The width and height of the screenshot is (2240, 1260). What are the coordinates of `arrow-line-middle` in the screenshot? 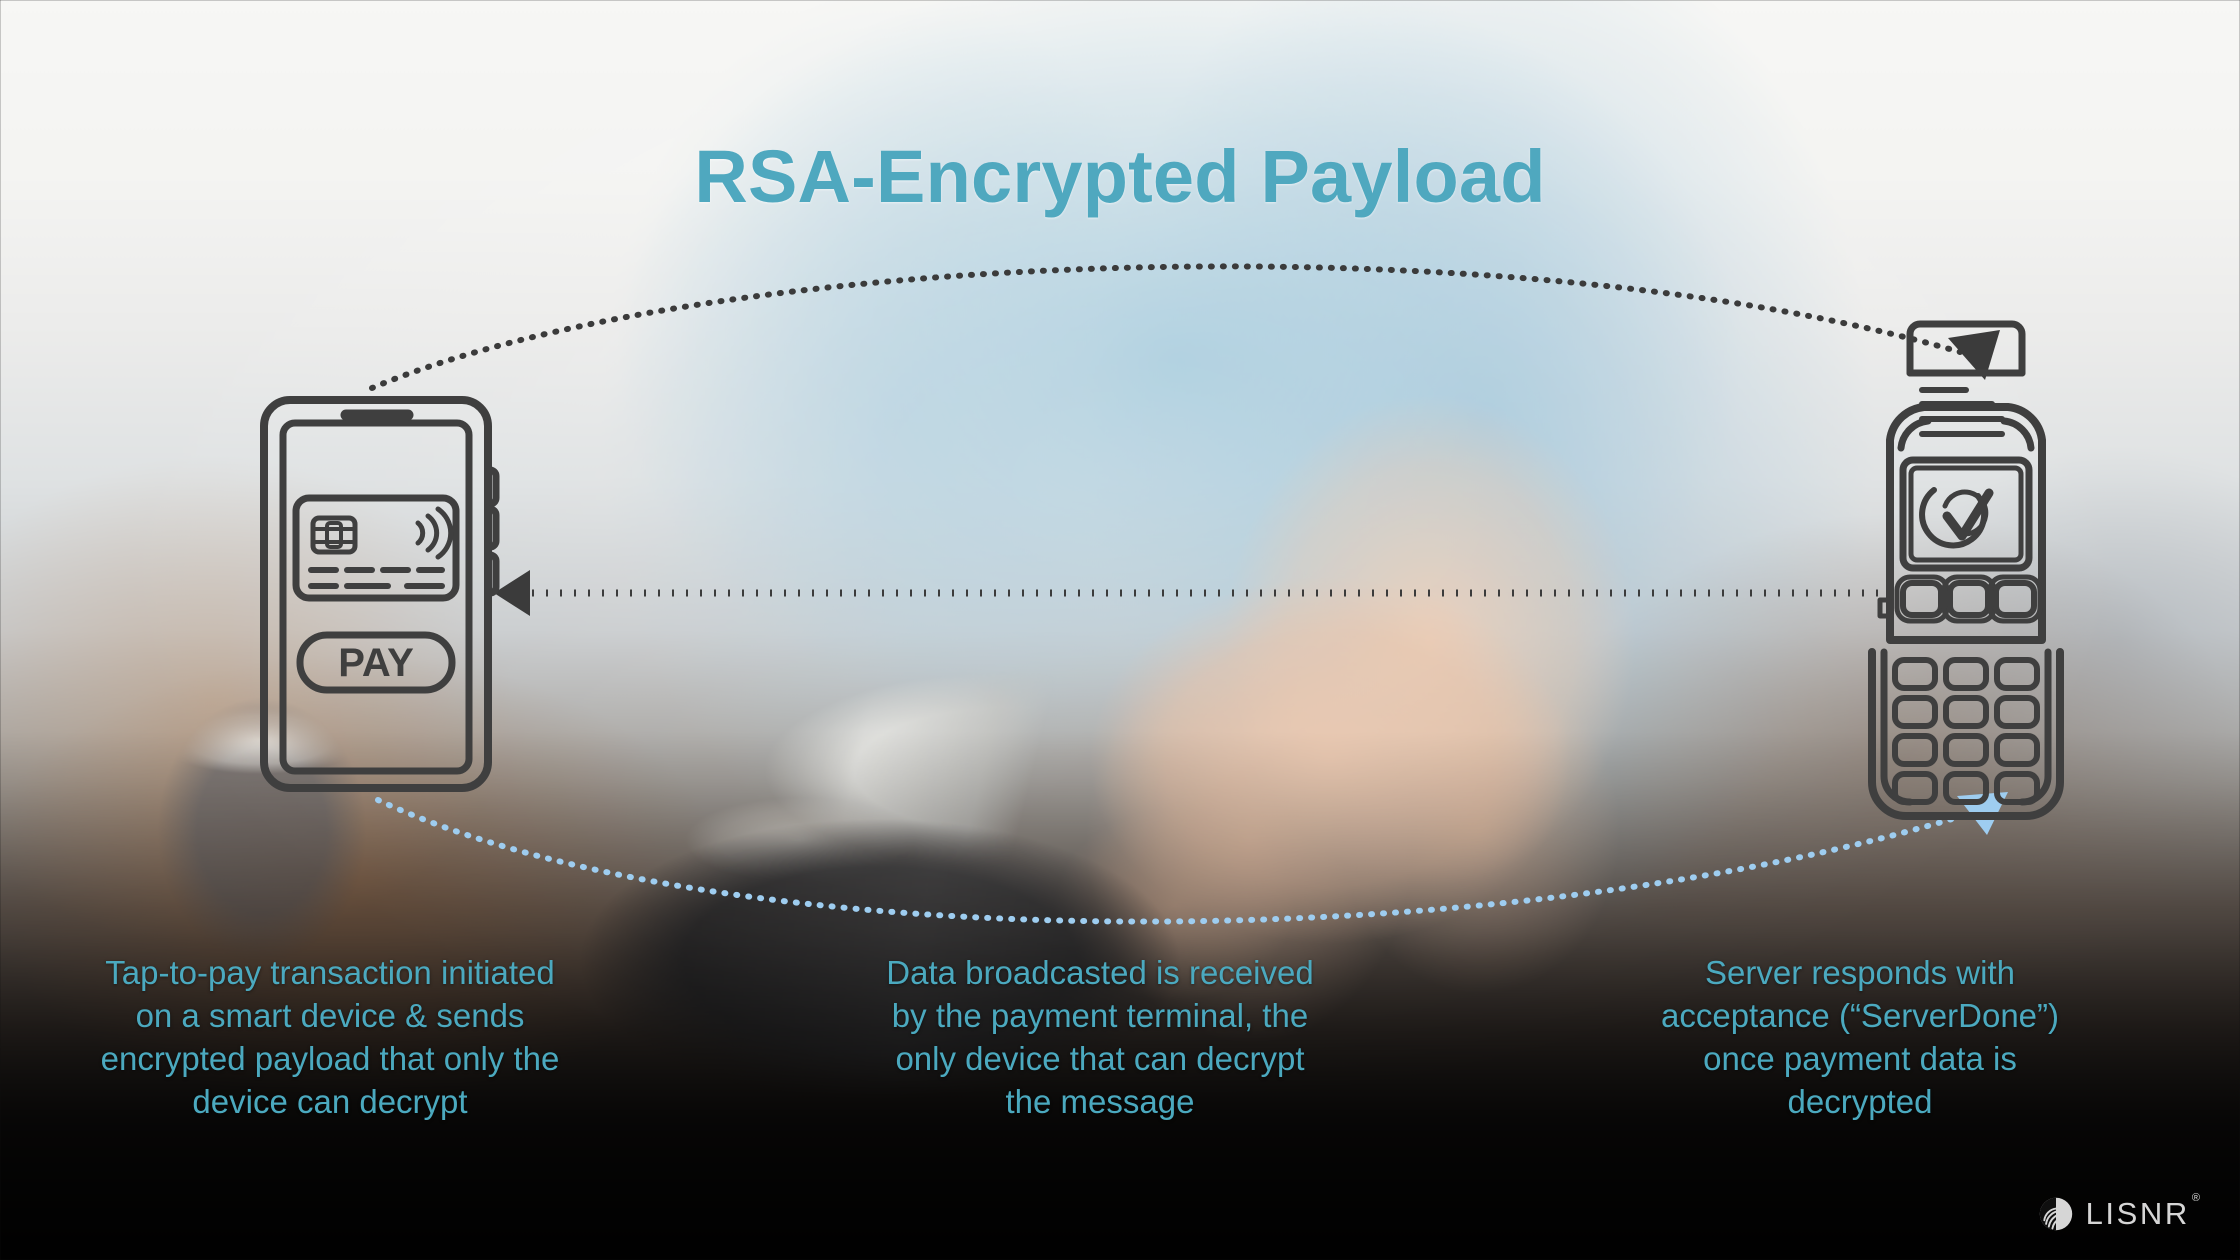 It's located at (1186, 593).